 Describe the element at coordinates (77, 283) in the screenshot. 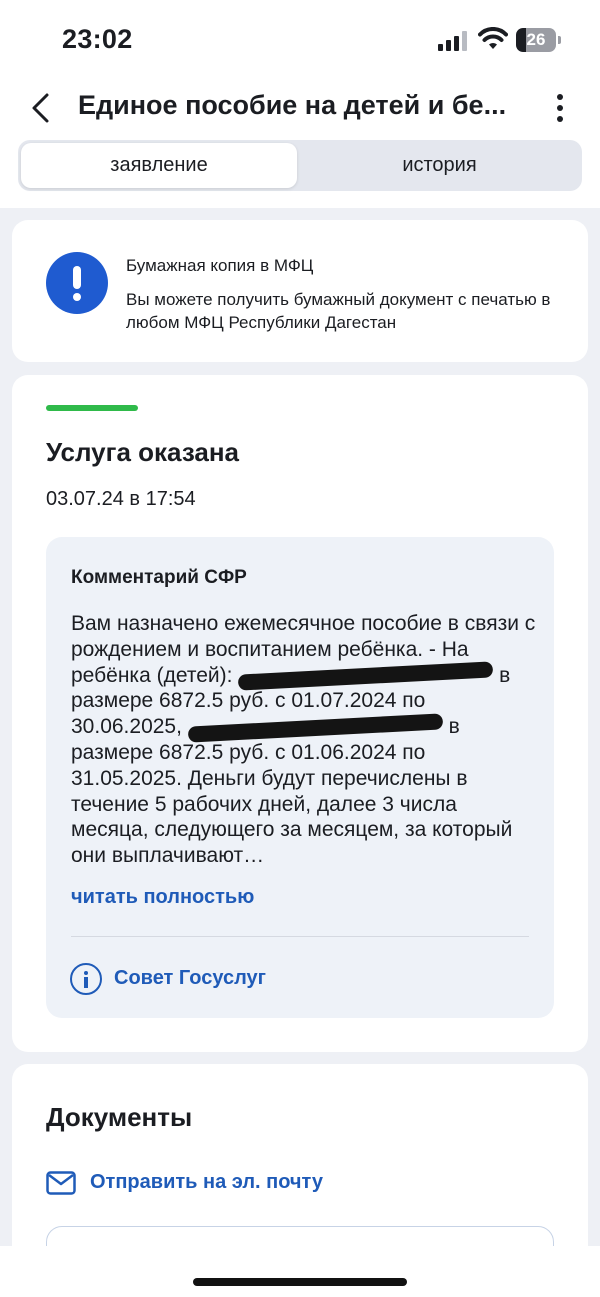

I see `alert-icon` at that location.